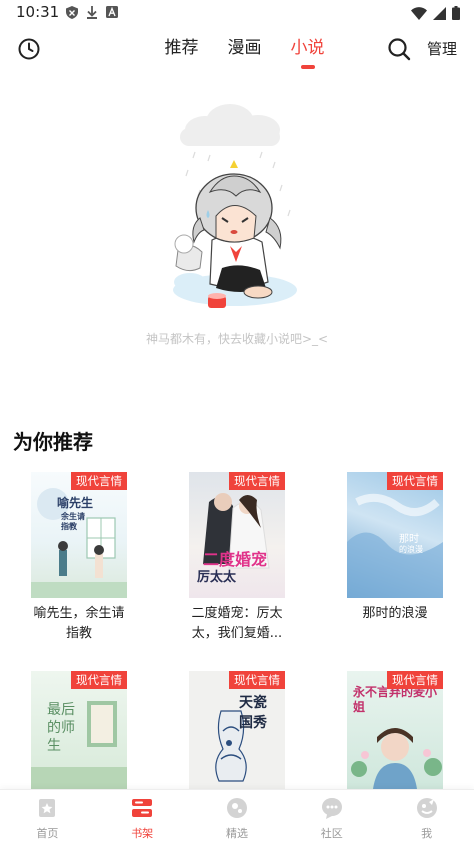  Describe the element at coordinates (395, 699) in the screenshot. I see `cover-title: 永不言弃的麦小姐` at that location.